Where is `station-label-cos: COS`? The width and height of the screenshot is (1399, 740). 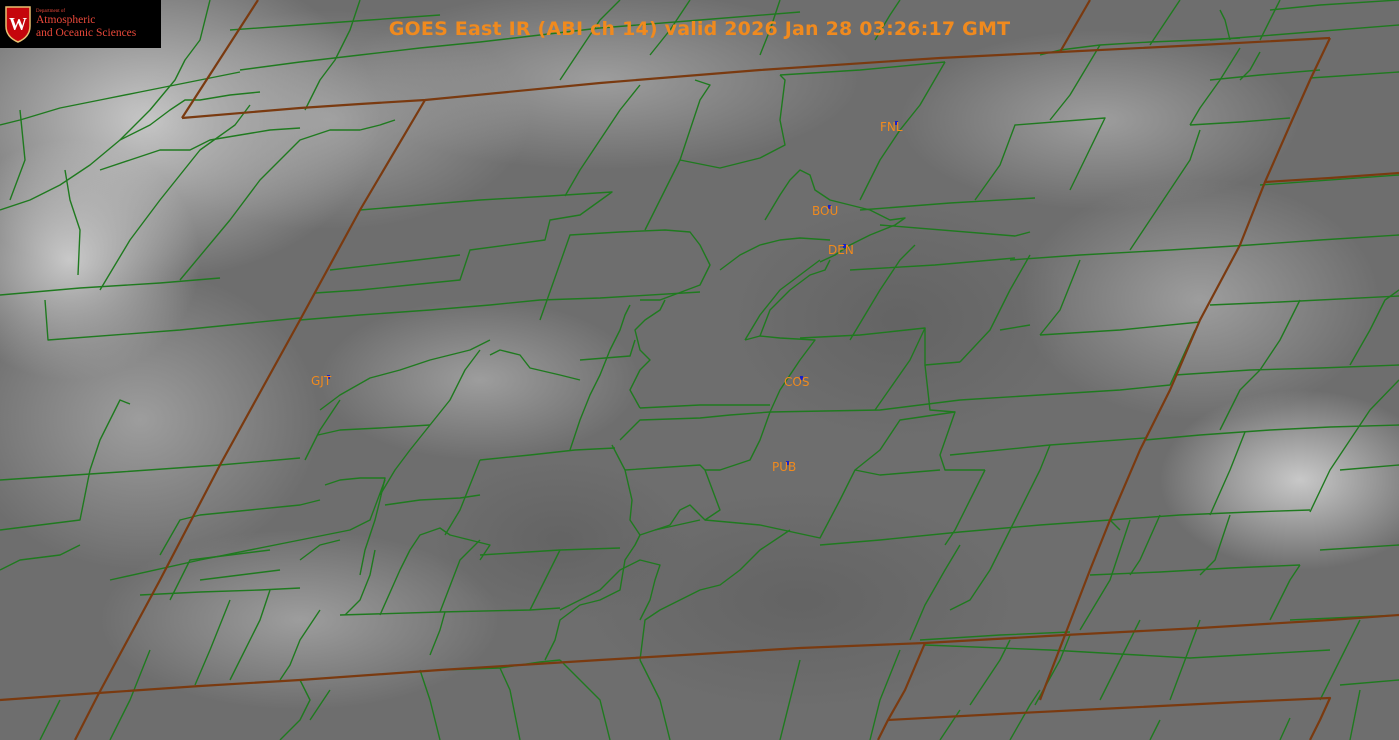 station-label-cos: COS is located at coordinates (797, 382).